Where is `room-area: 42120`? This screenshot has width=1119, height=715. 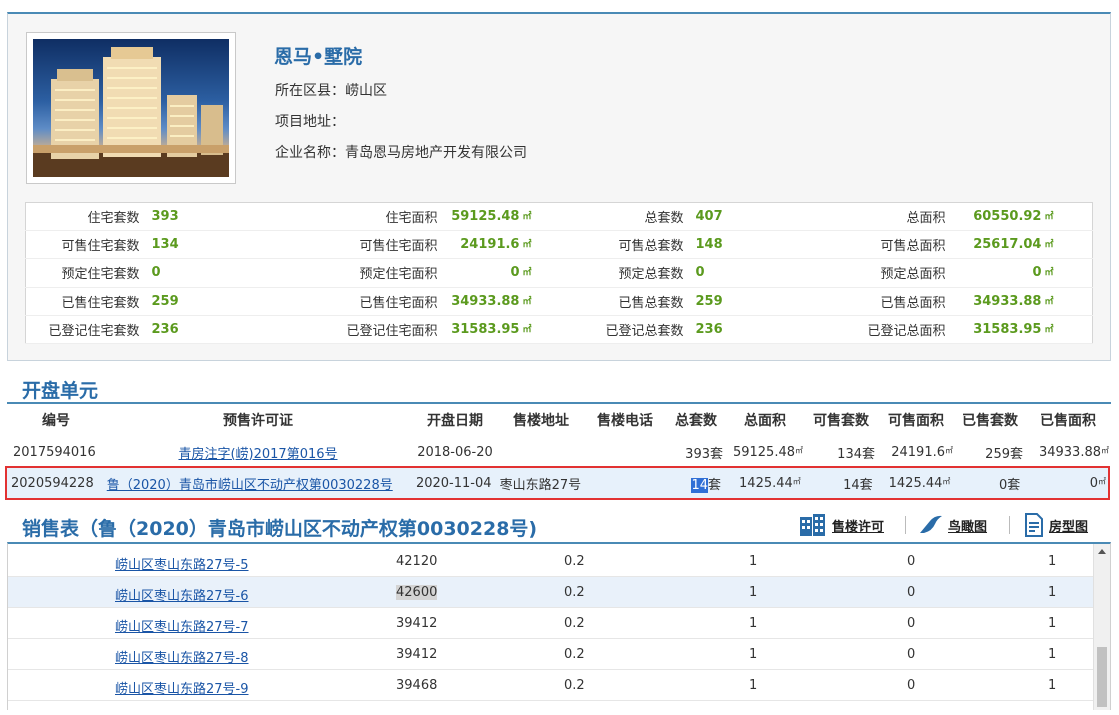 room-area: 42120 is located at coordinates (417, 561).